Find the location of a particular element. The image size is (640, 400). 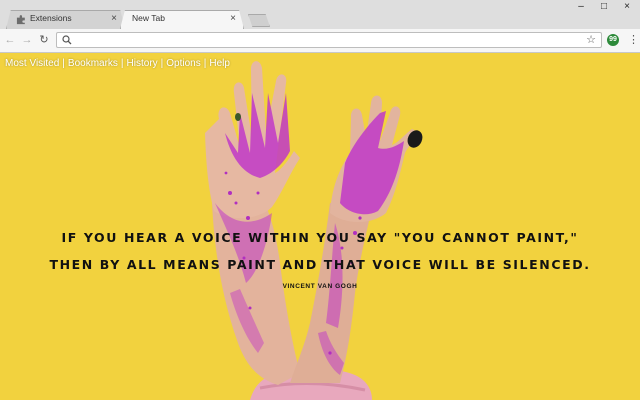

extension-quote-icon: 99 is located at coordinates (613, 40).